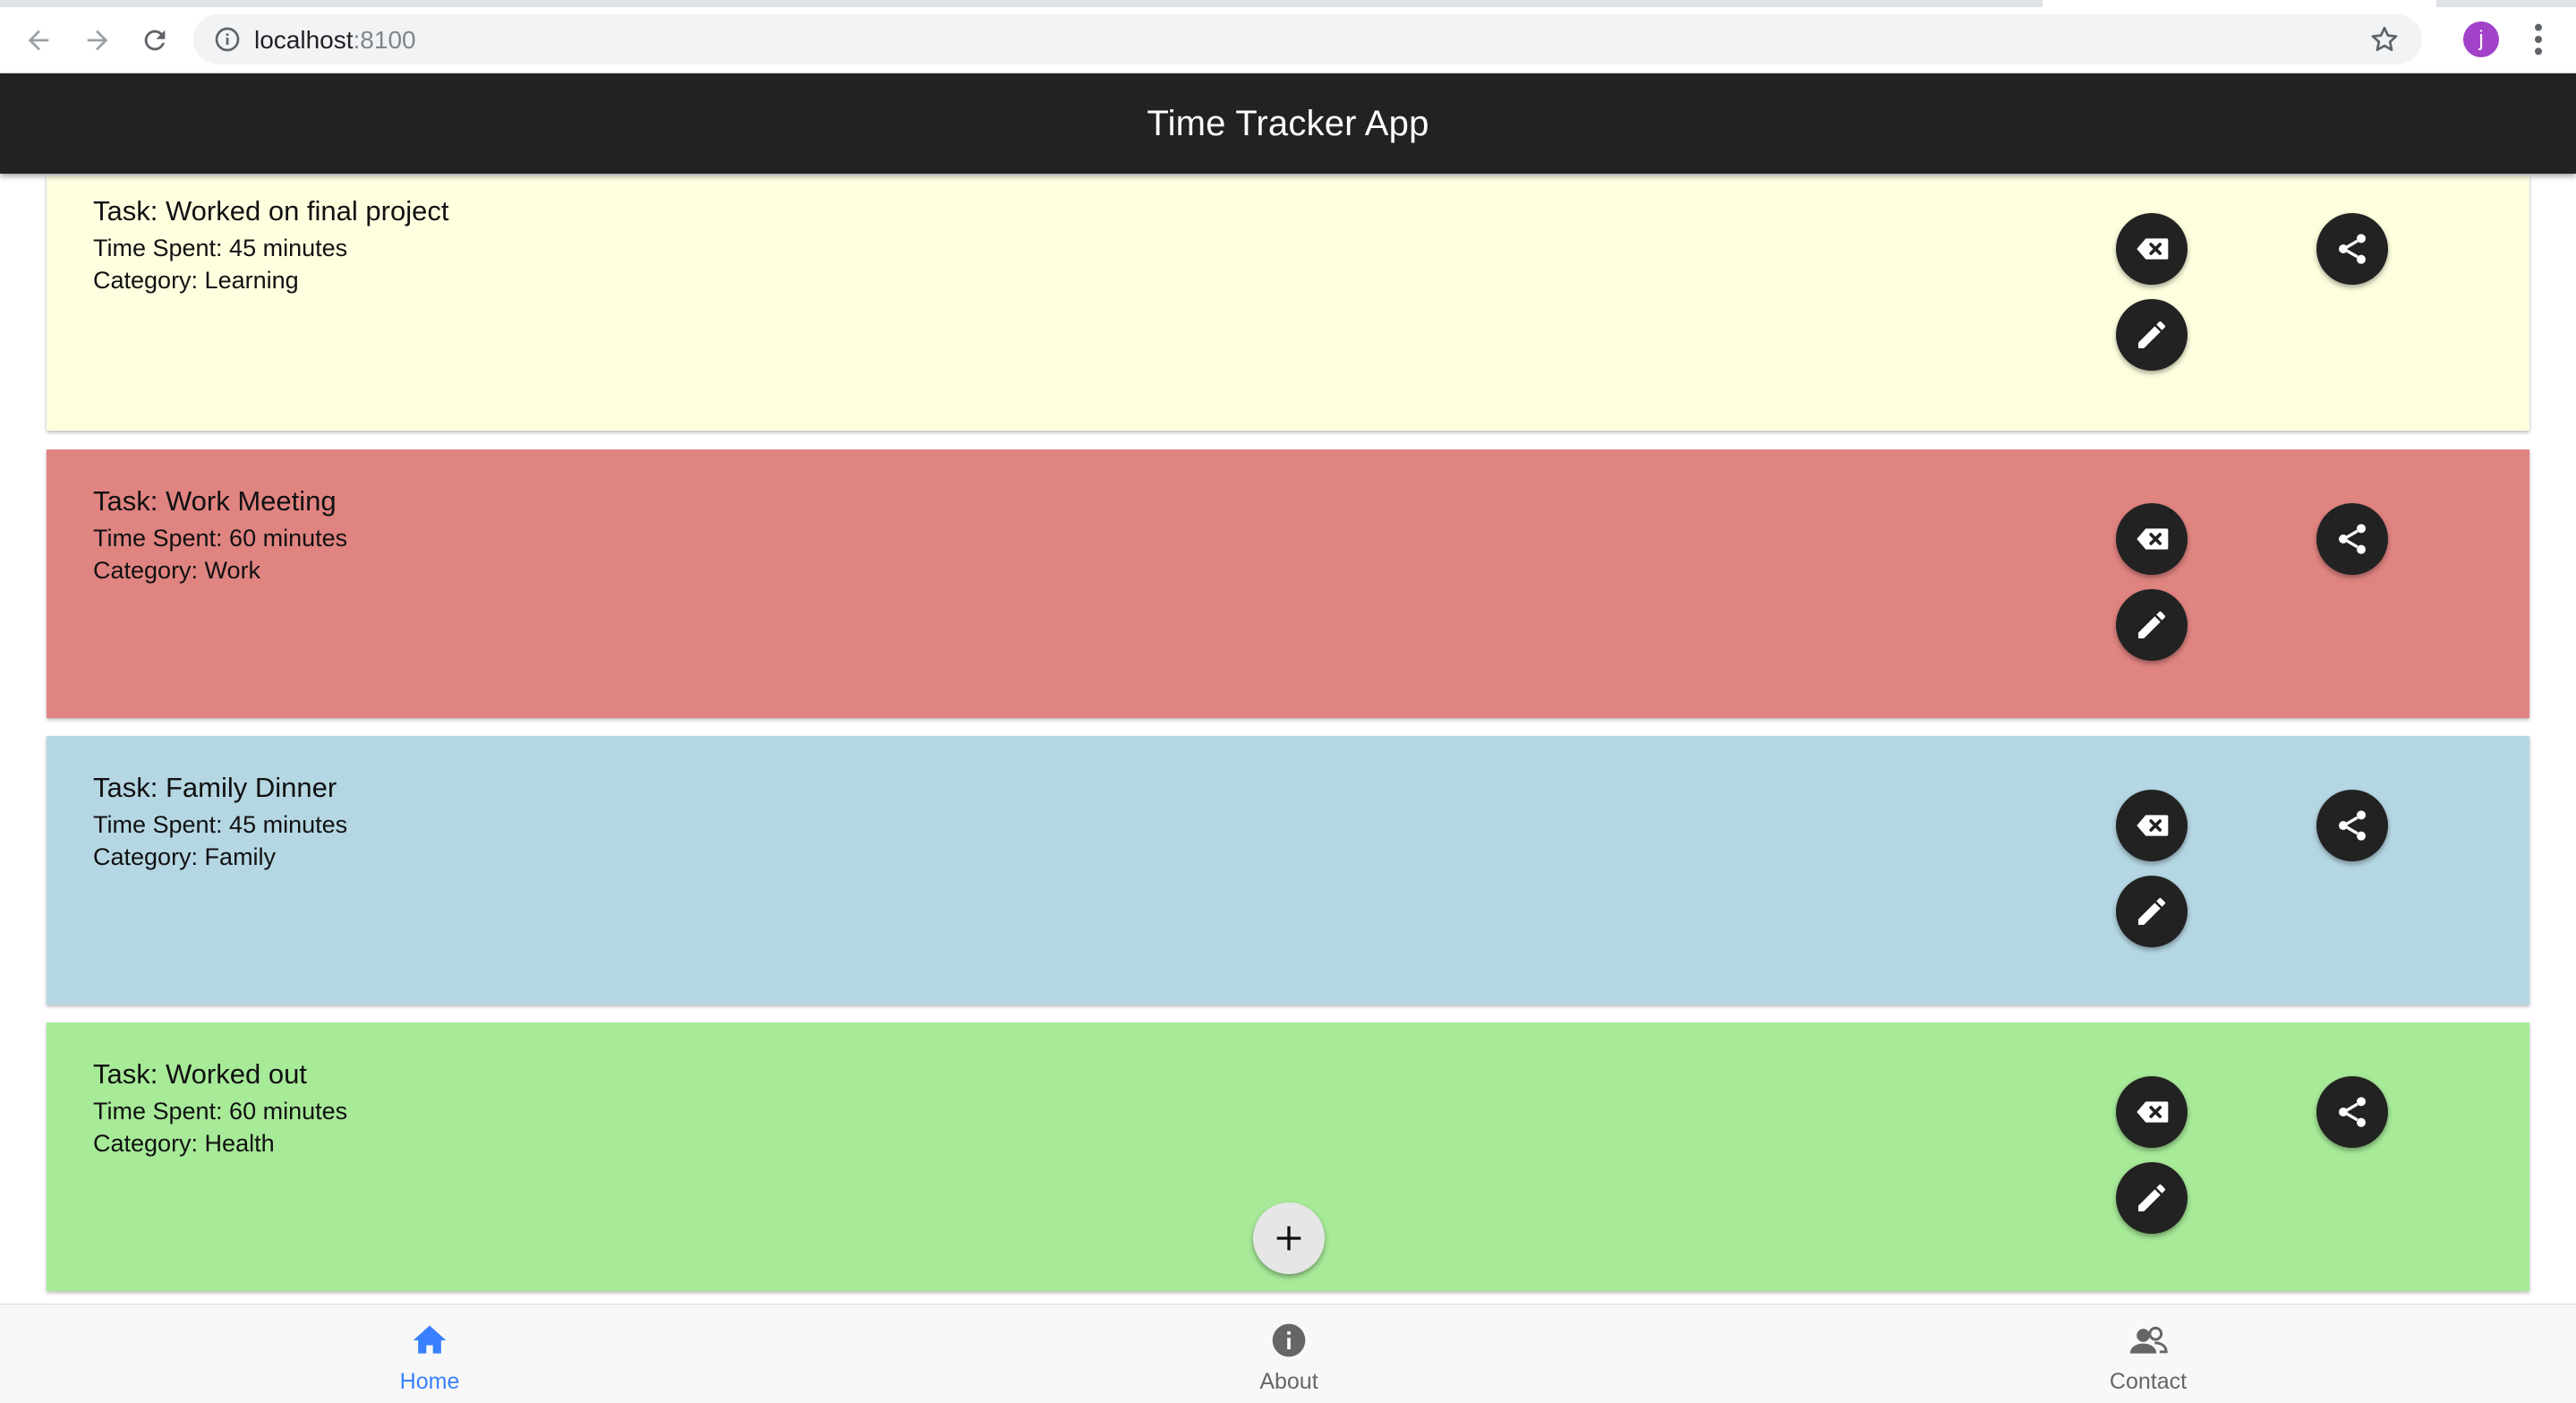 The image size is (2576, 1403). I want to click on browser-tabstrip, so click(1288, 3).